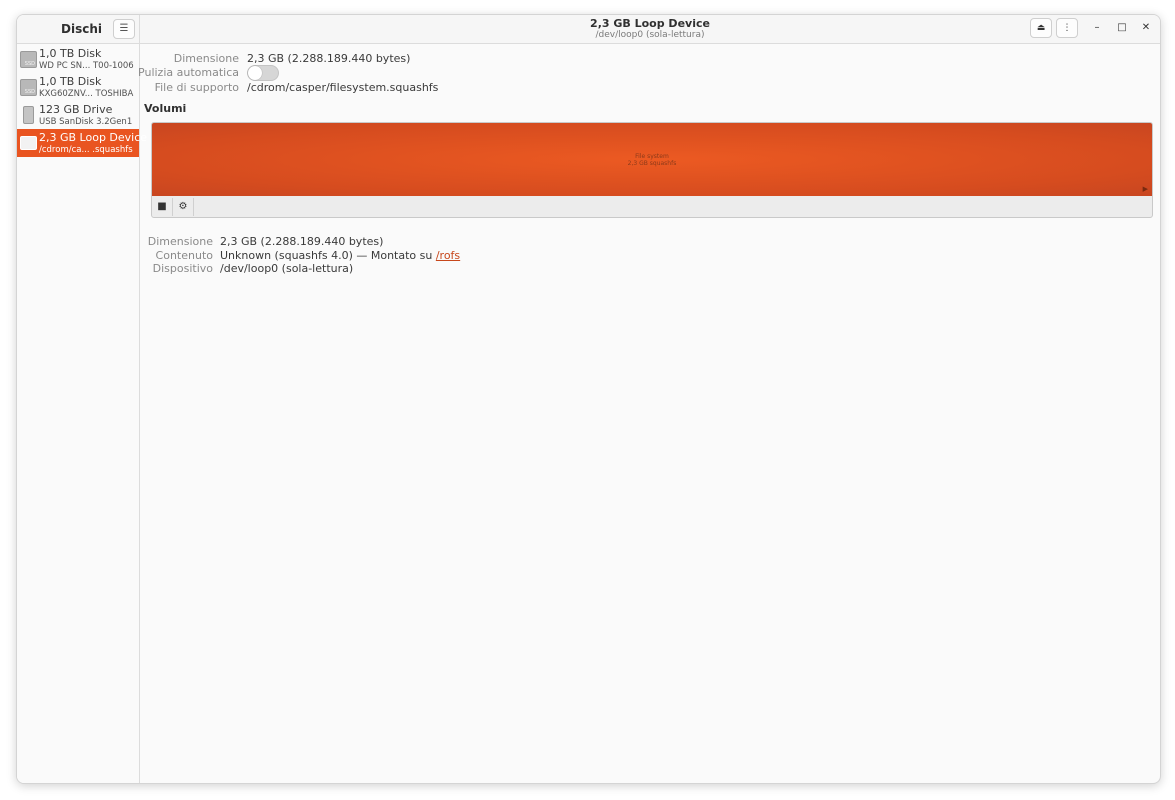 The height and width of the screenshot is (800, 1175). I want to click on window-subtitle: /dev/loop0 (sola-lettura), so click(650, 35).